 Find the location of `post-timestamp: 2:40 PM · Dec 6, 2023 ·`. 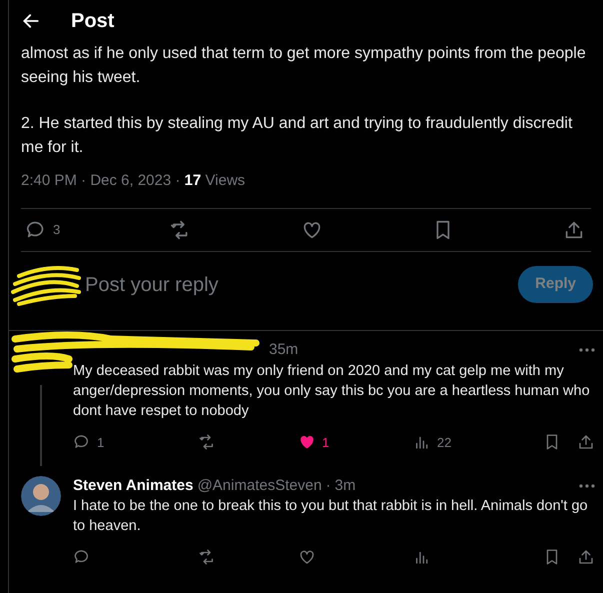

post-timestamp: 2:40 PM · Dec 6, 2023 · is located at coordinates (101, 180).